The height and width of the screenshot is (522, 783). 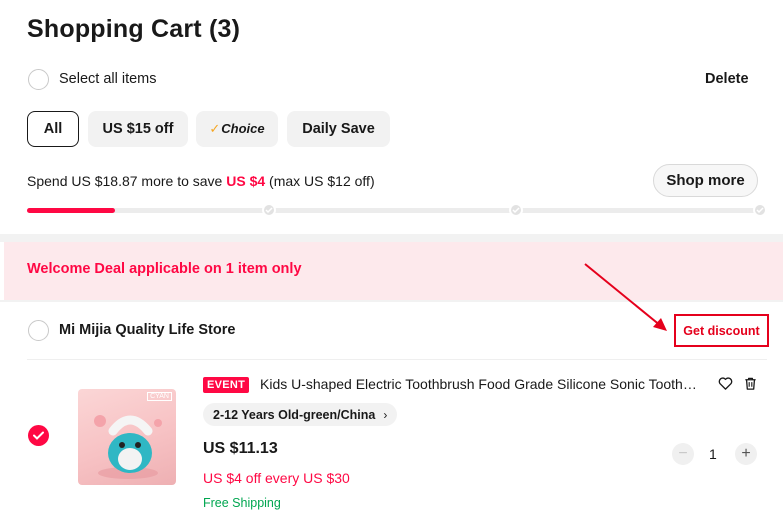 What do you see at coordinates (38, 79) in the screenshot?
I see `select-all-checkbox` at bounding box center [38, 79].